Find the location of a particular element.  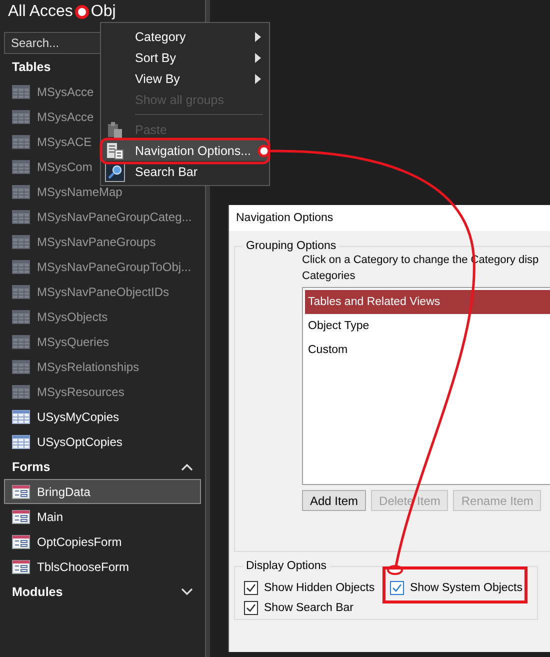

pane-title: All Acces is located at coordinates (40, 12).